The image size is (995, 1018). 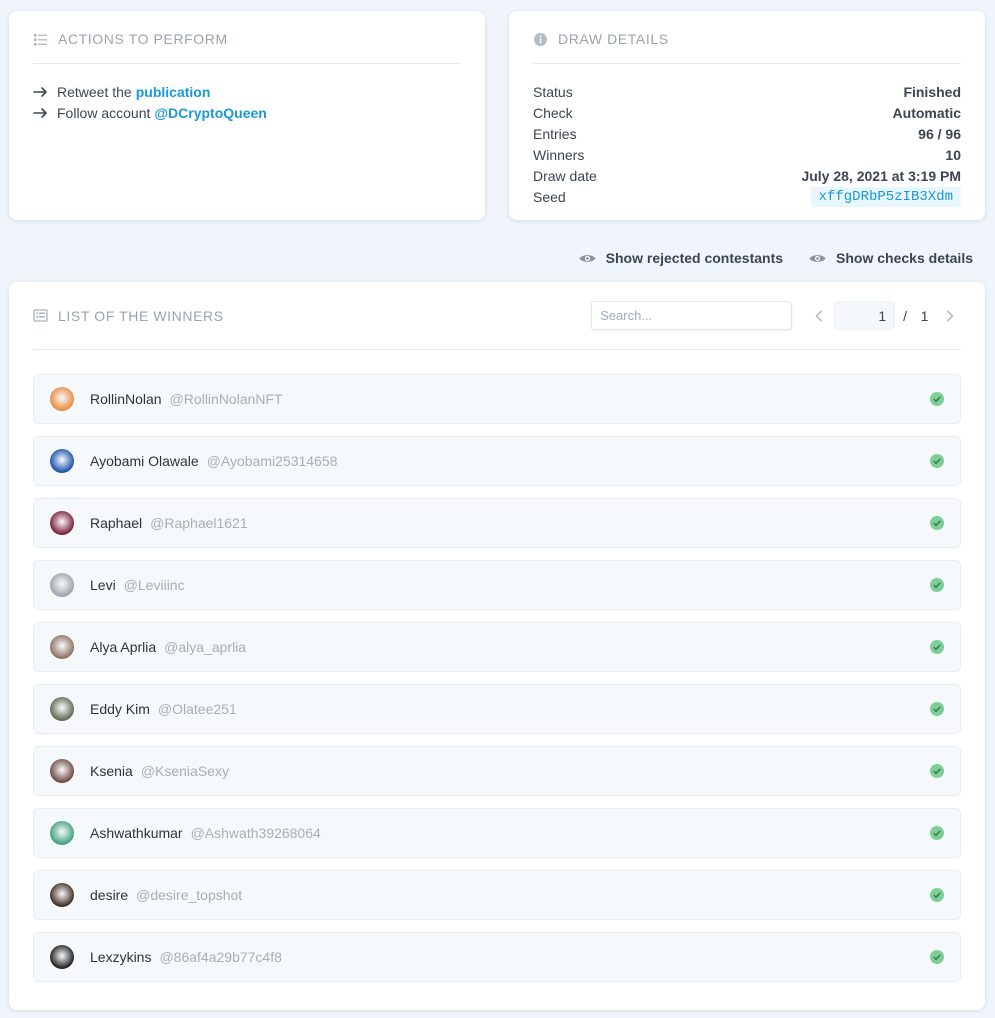 I want to click on winner-row: Ksenia @KseniaSexy, so click(x=497, y=771).